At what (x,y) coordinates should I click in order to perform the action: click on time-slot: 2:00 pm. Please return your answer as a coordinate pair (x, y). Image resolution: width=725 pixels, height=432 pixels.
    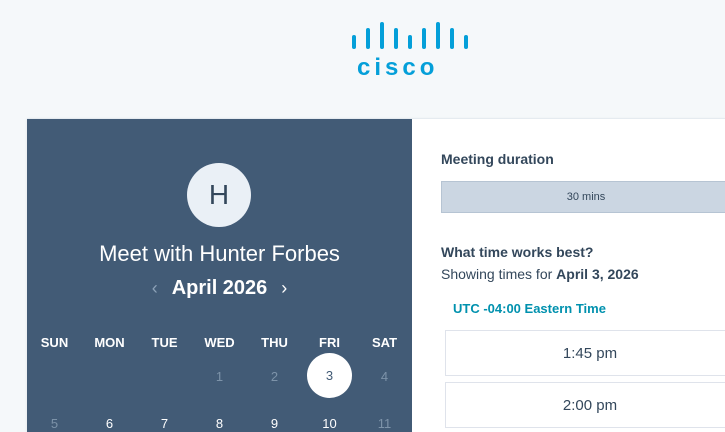
    Looking at the image, I should click on (585, 405).